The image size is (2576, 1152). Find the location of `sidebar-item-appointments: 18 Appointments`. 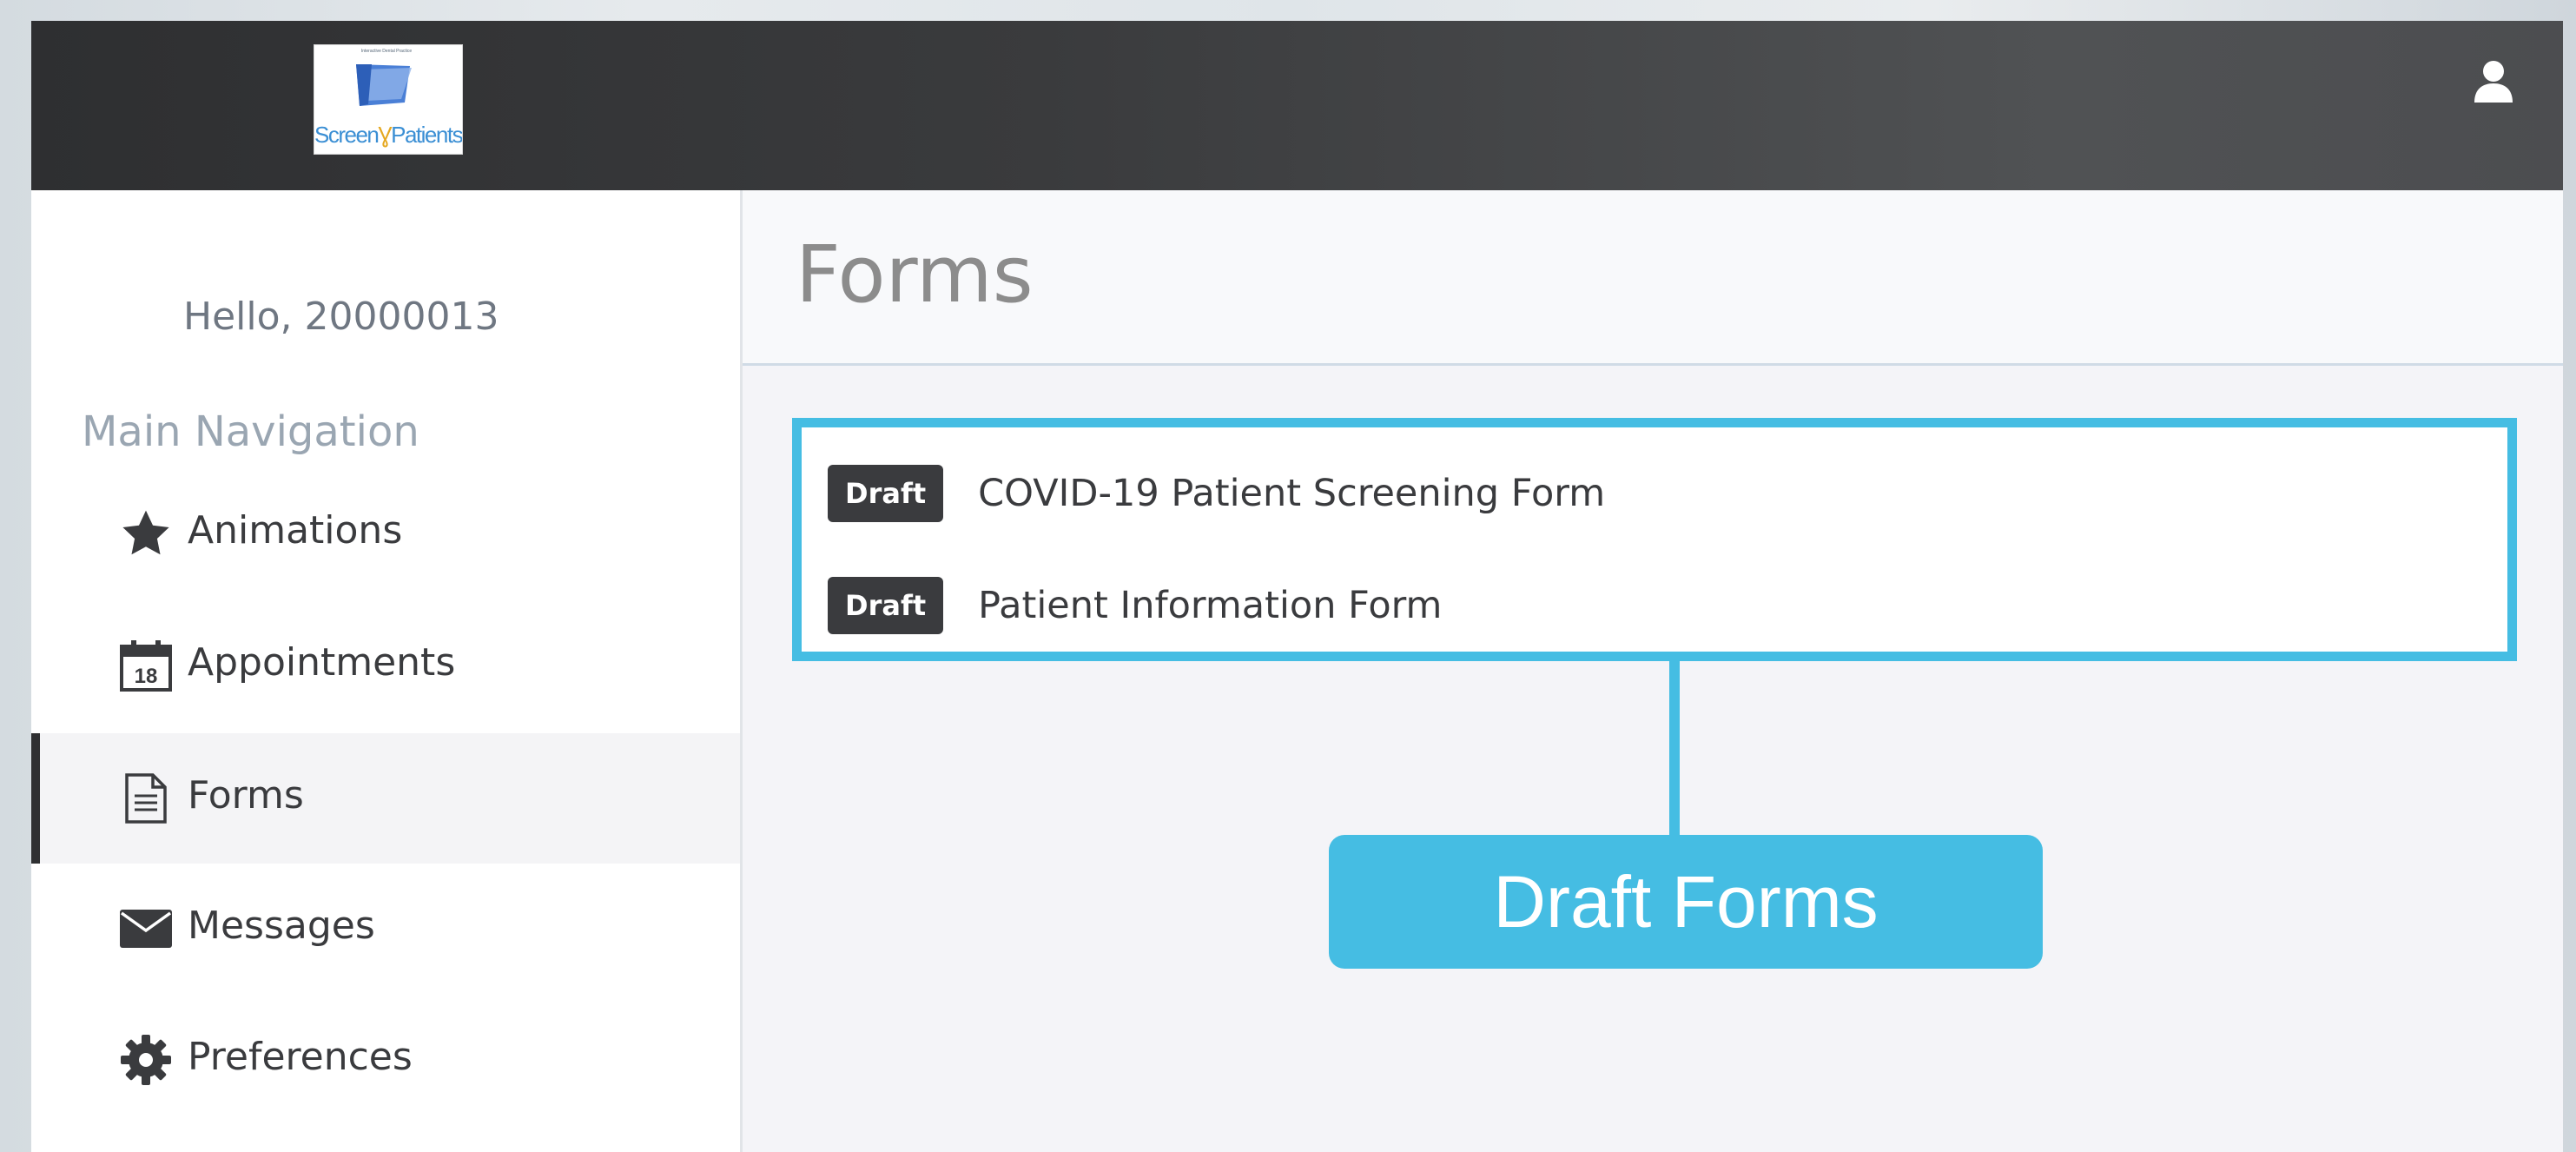

sidebar-item-appointments: 18 Appointments is located at coordinates (385, 666).